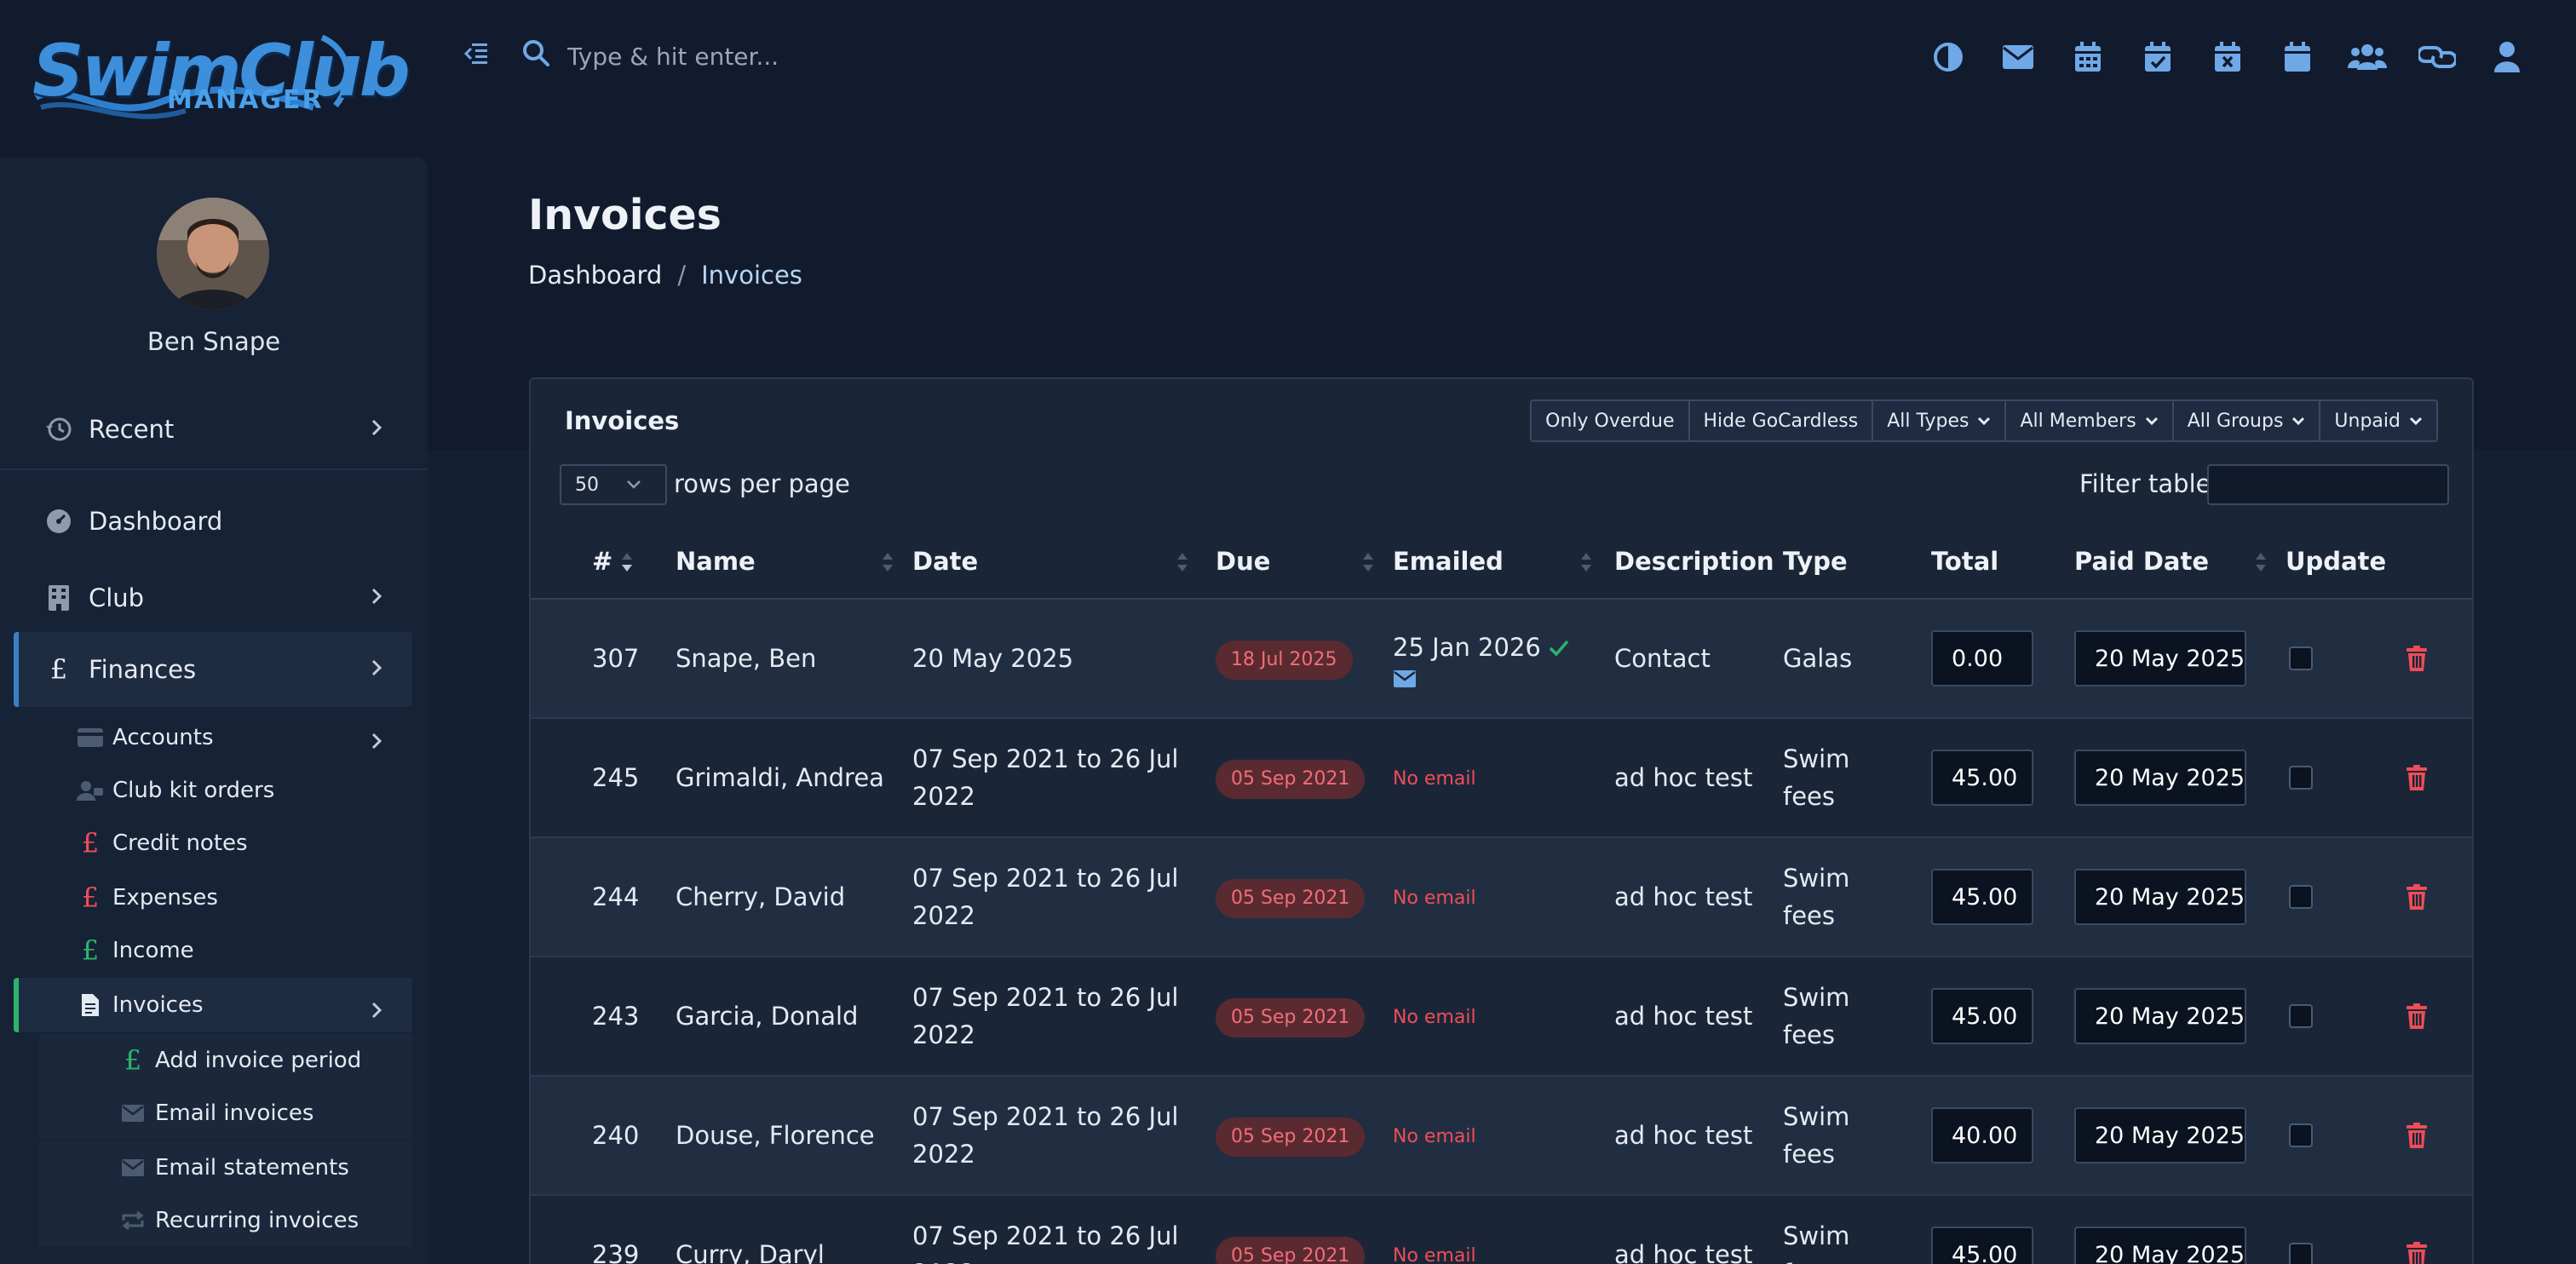 The image size is (2576, 1264). I want to click on member-name-link: Grimaldi, Andrea, so click(794, 778).